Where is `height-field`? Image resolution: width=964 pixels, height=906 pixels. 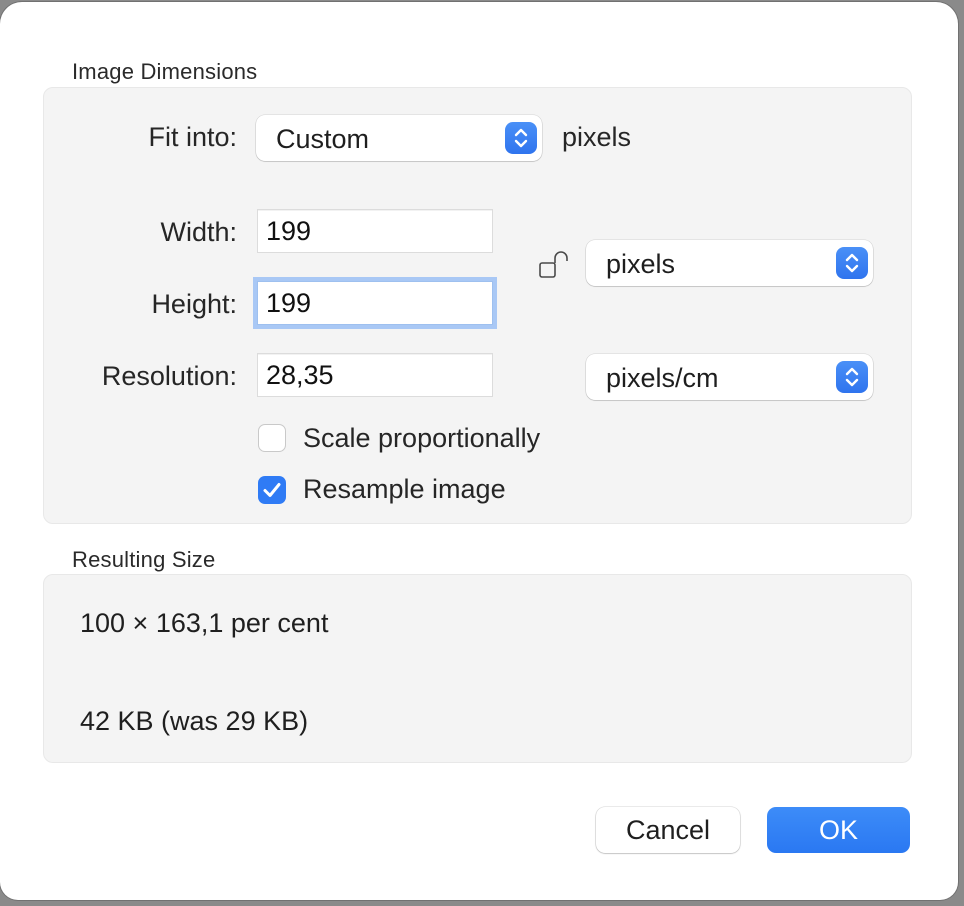
height-field is located at coordinates (375, 303).